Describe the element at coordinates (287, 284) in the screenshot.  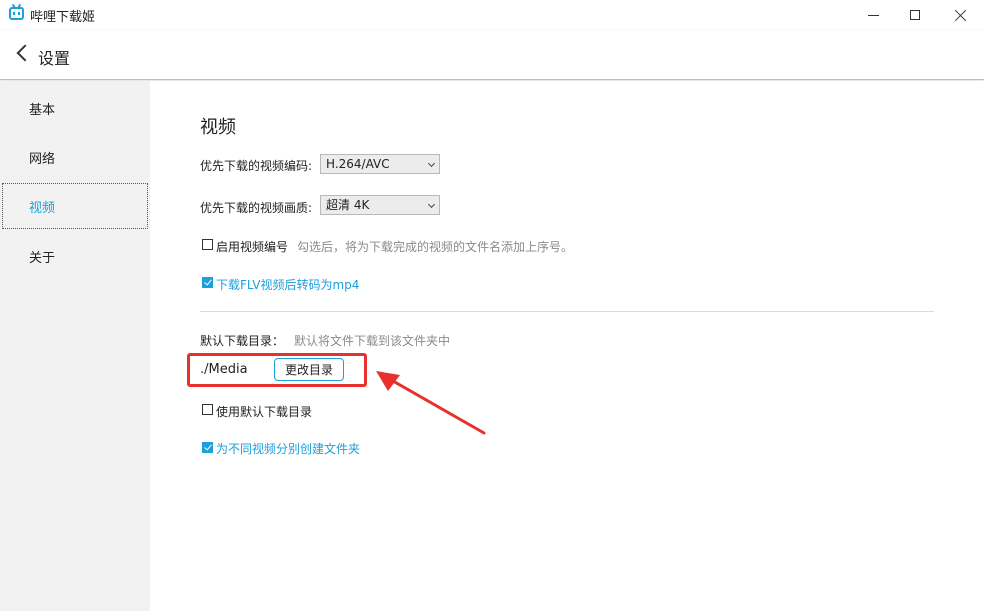
I see `flv-convert-label: 下载FLV视频后转码为mp4` at that location.